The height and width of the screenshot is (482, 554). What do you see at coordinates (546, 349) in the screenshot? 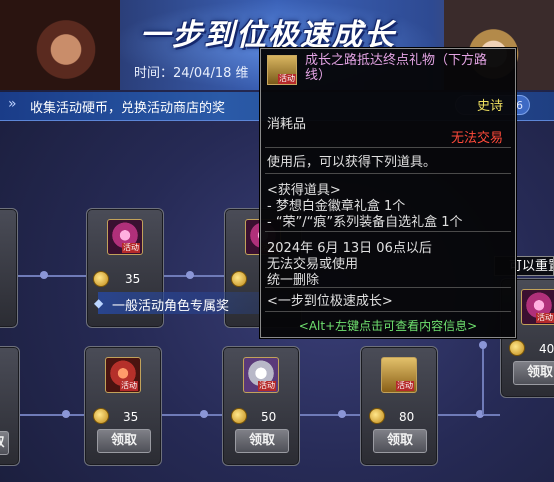
I see `coin-cost: 40` at bounding box center [546, 349].